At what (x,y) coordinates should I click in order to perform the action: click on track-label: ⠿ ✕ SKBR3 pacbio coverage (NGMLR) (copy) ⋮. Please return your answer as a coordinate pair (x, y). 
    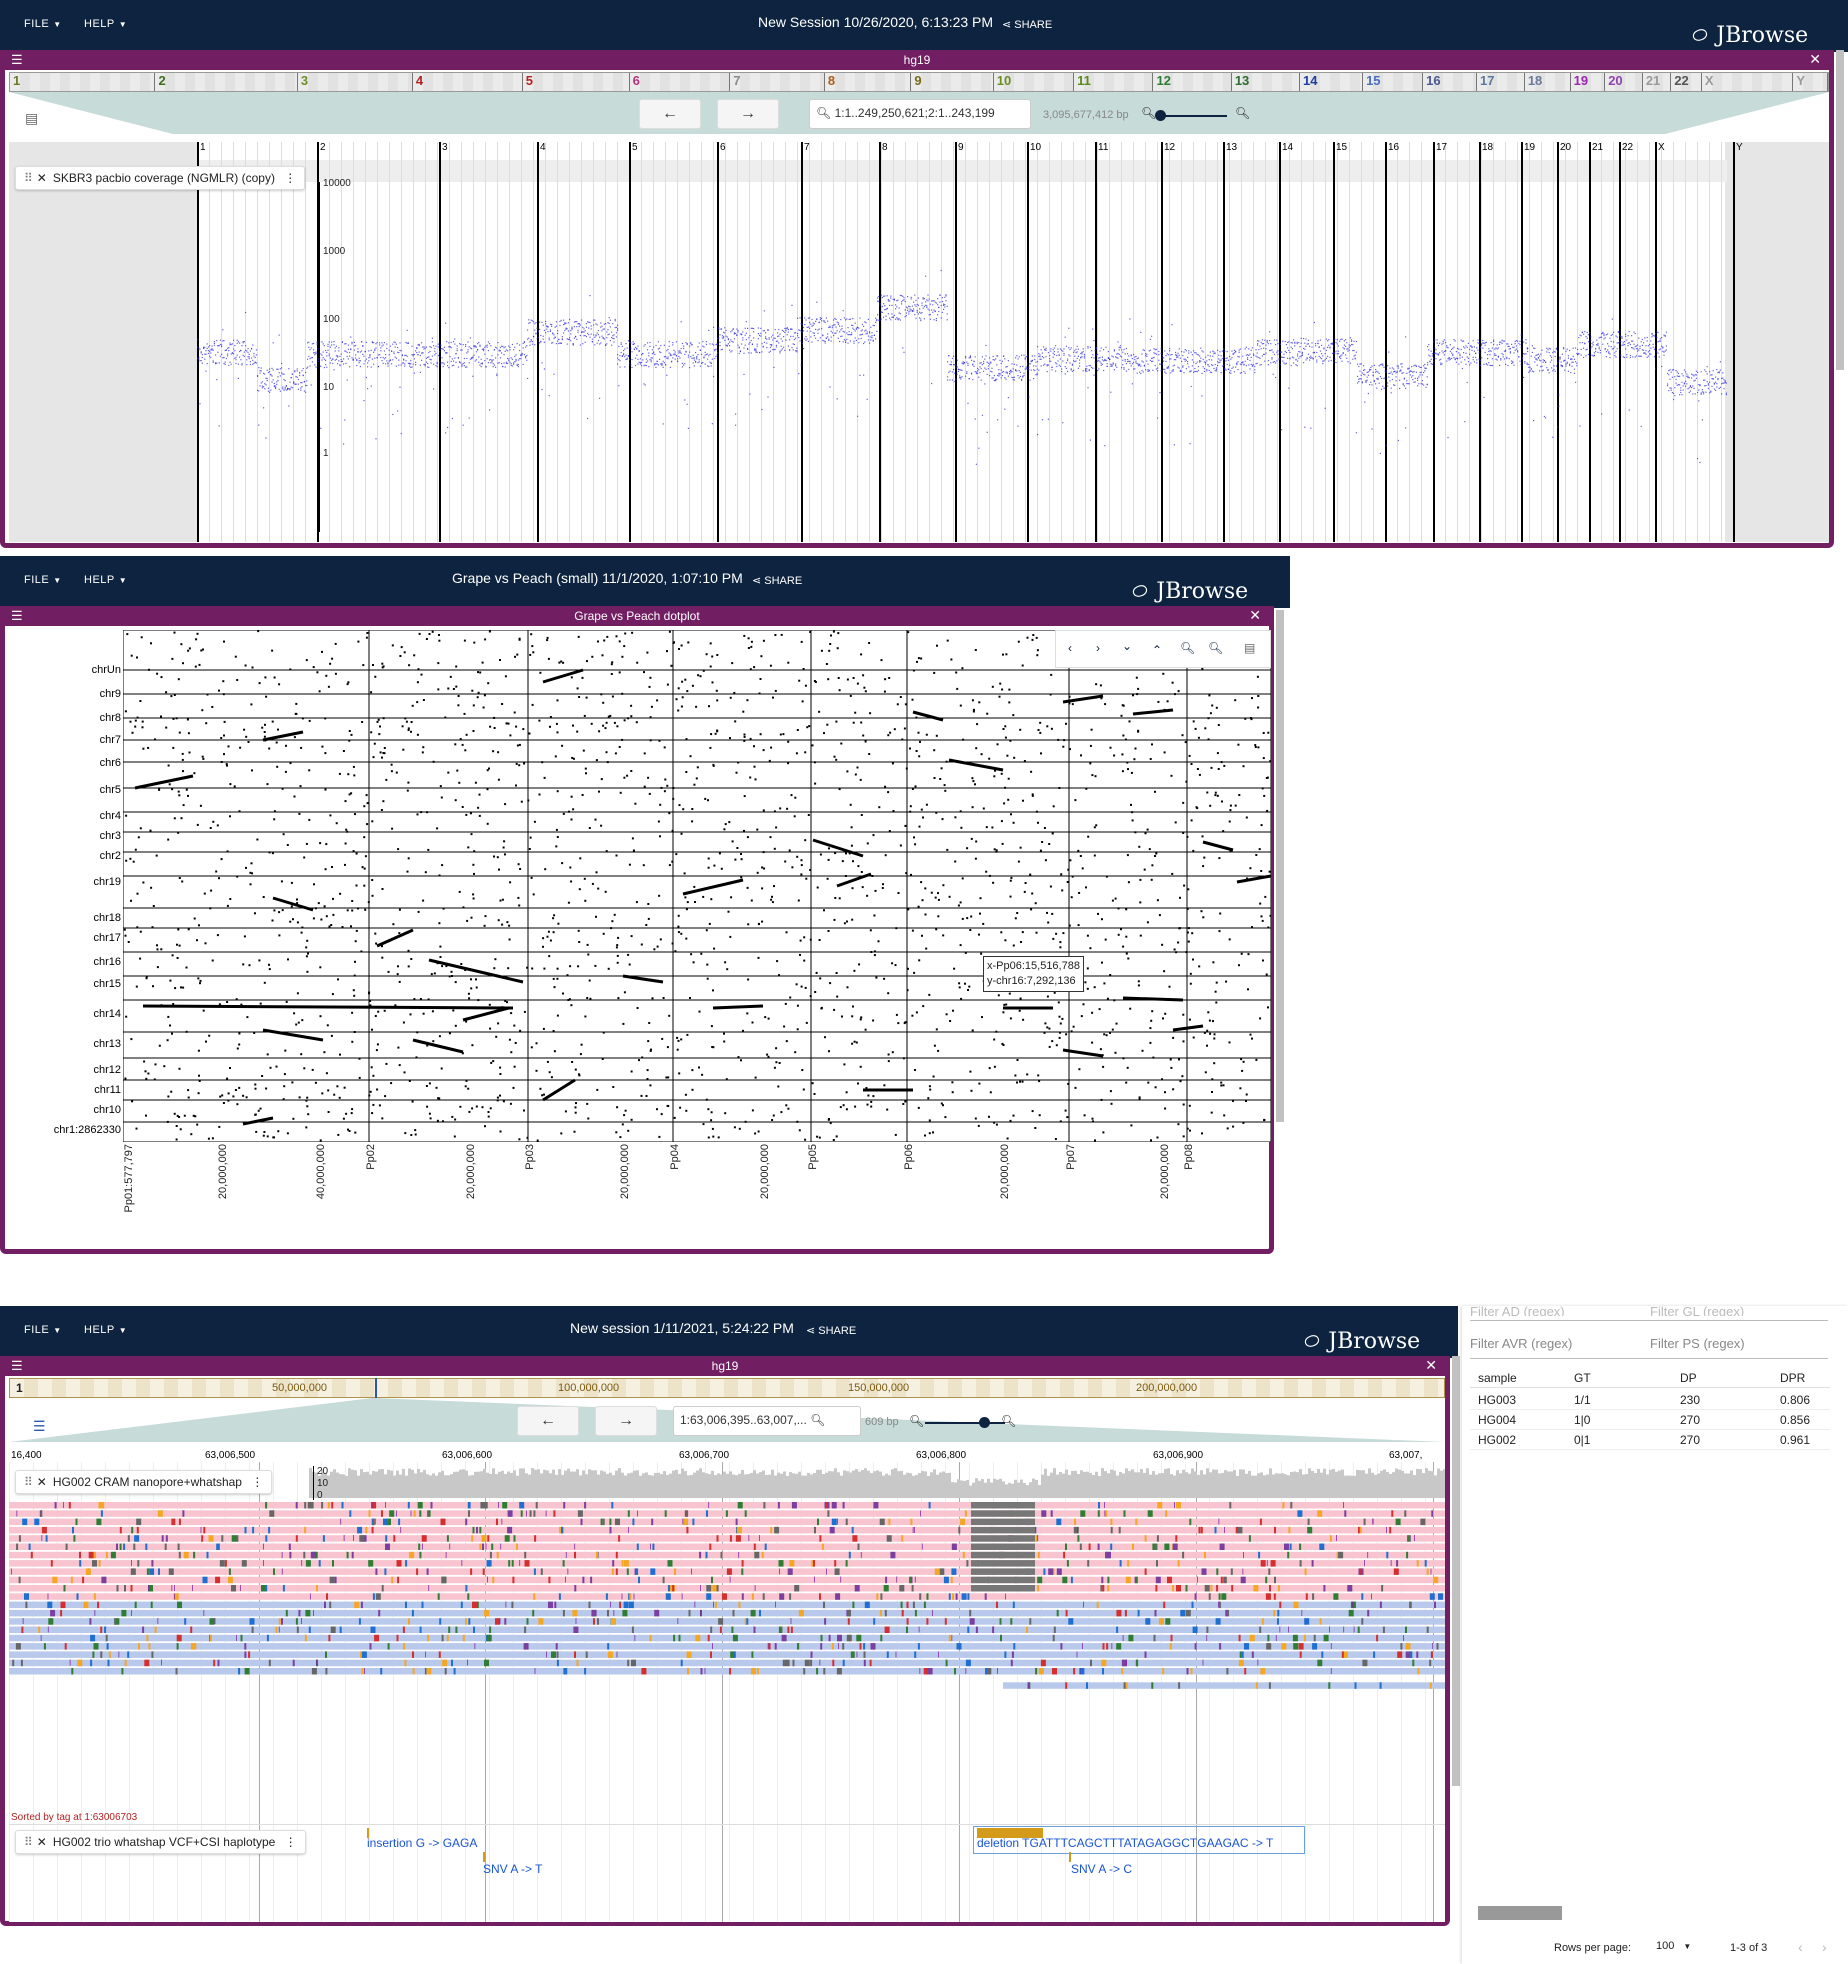
    Looking at the image, I should click on (160, 178).